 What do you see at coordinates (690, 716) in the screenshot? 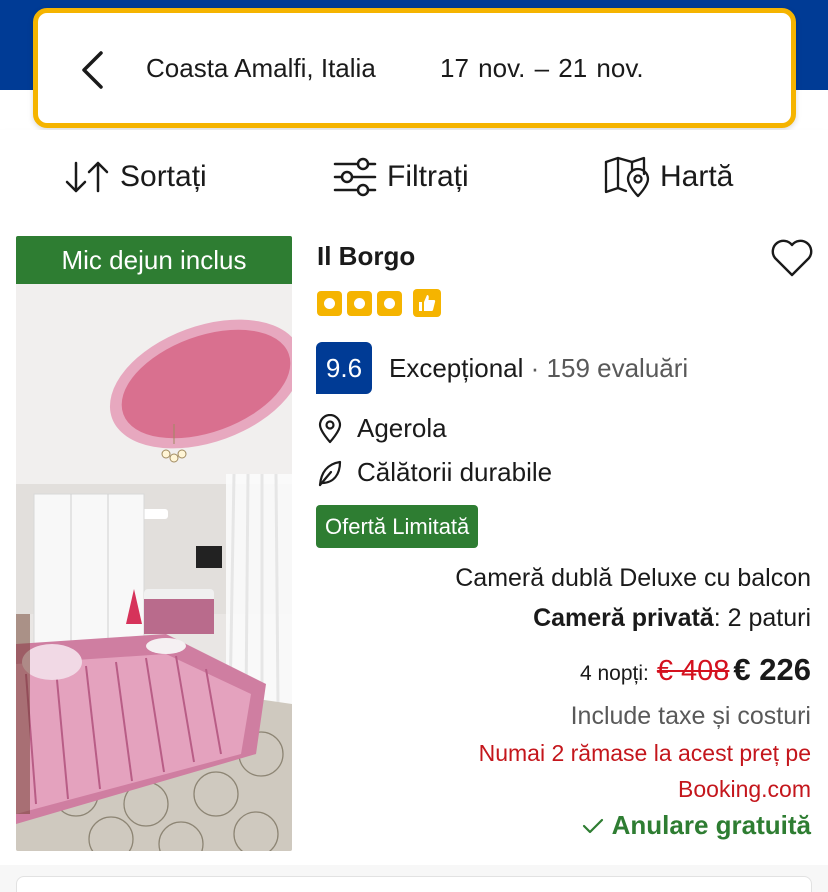
I see `taxes-note: Include taxe și costuri` at bounding box center [690, 716].